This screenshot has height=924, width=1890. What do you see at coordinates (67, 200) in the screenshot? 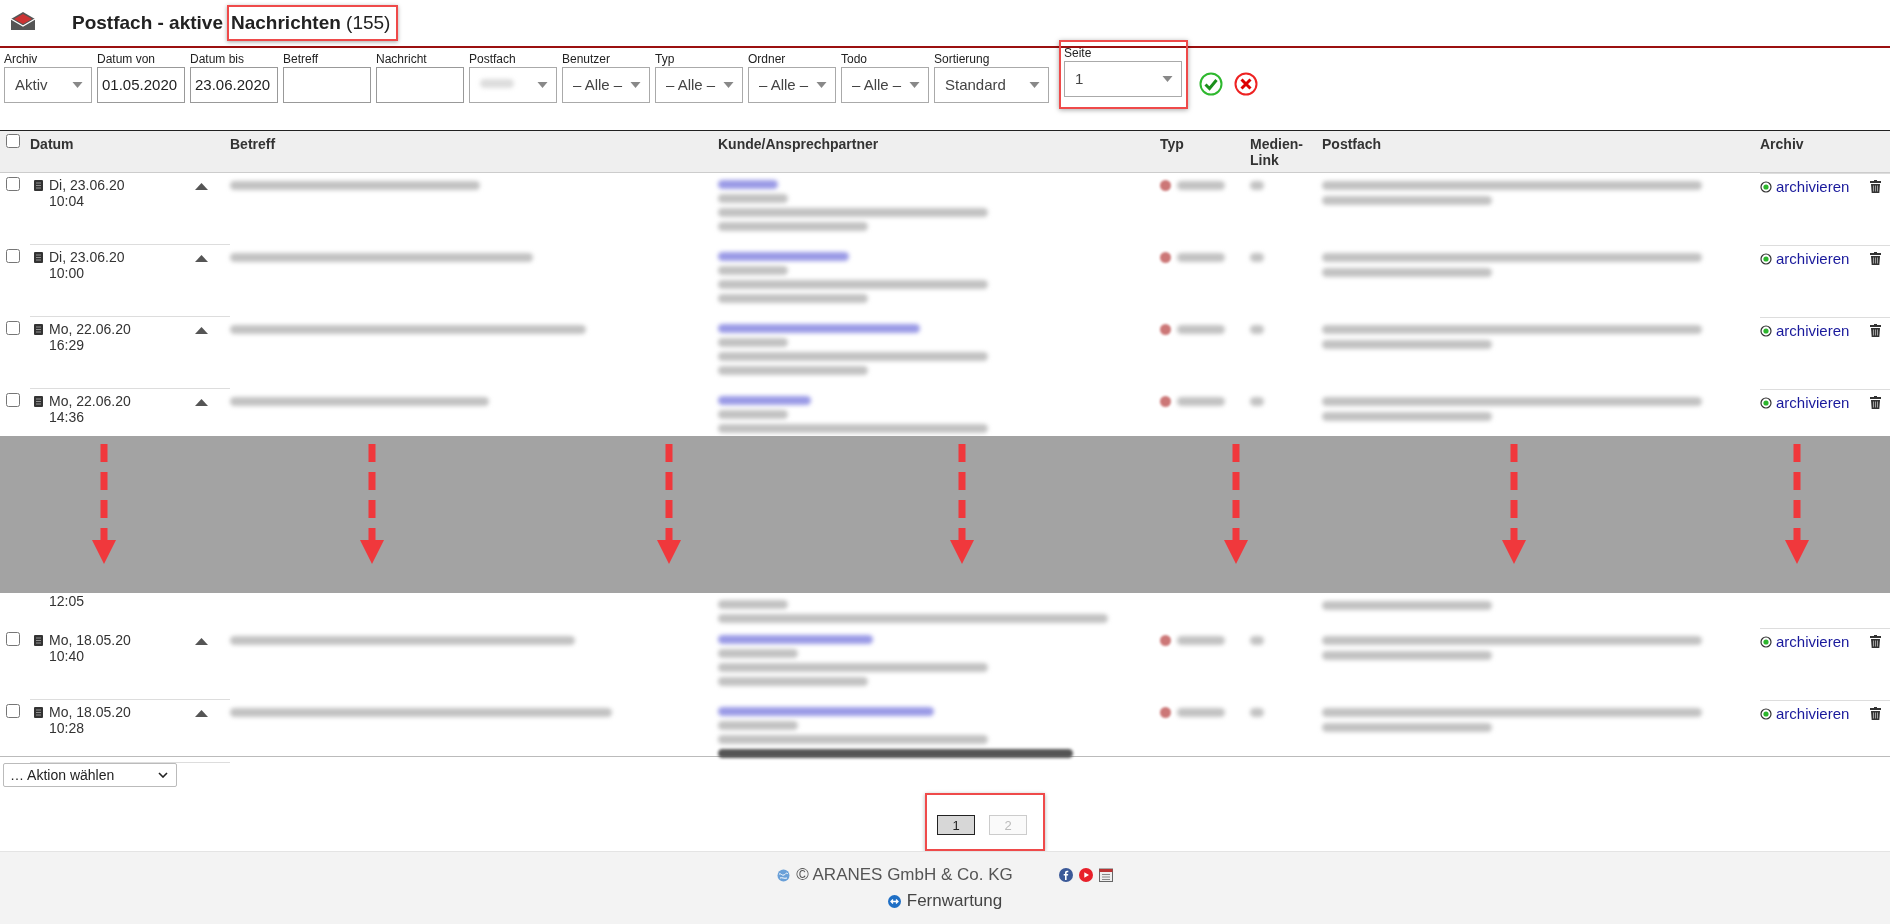
I see `message-time: 10:04` at bounding box center [67, 200].